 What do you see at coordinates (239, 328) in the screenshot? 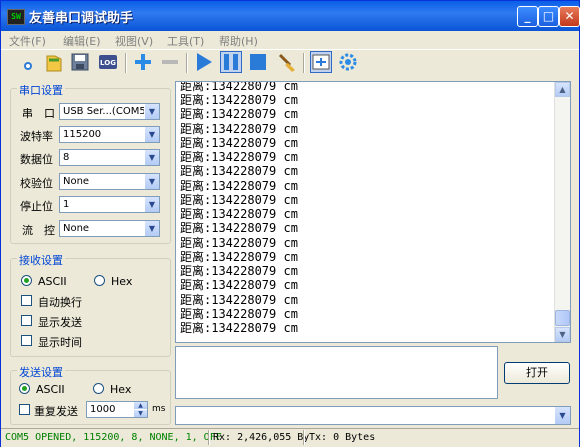
I see `rx-line: 距离:134228079 cm` at bounding box center [239, 328].